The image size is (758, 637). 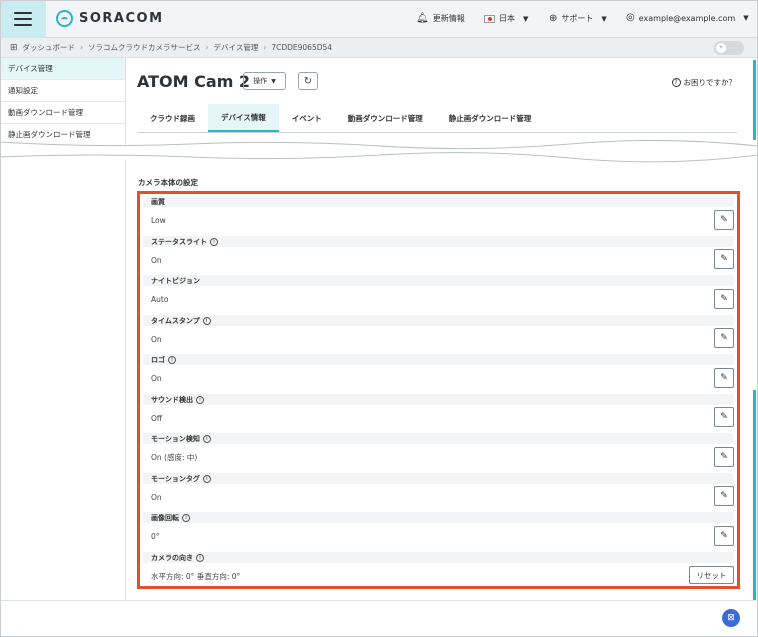 I want to click on sidebar-item-video-download: 動画ダウンロード管理, so click(x=62, y=113).